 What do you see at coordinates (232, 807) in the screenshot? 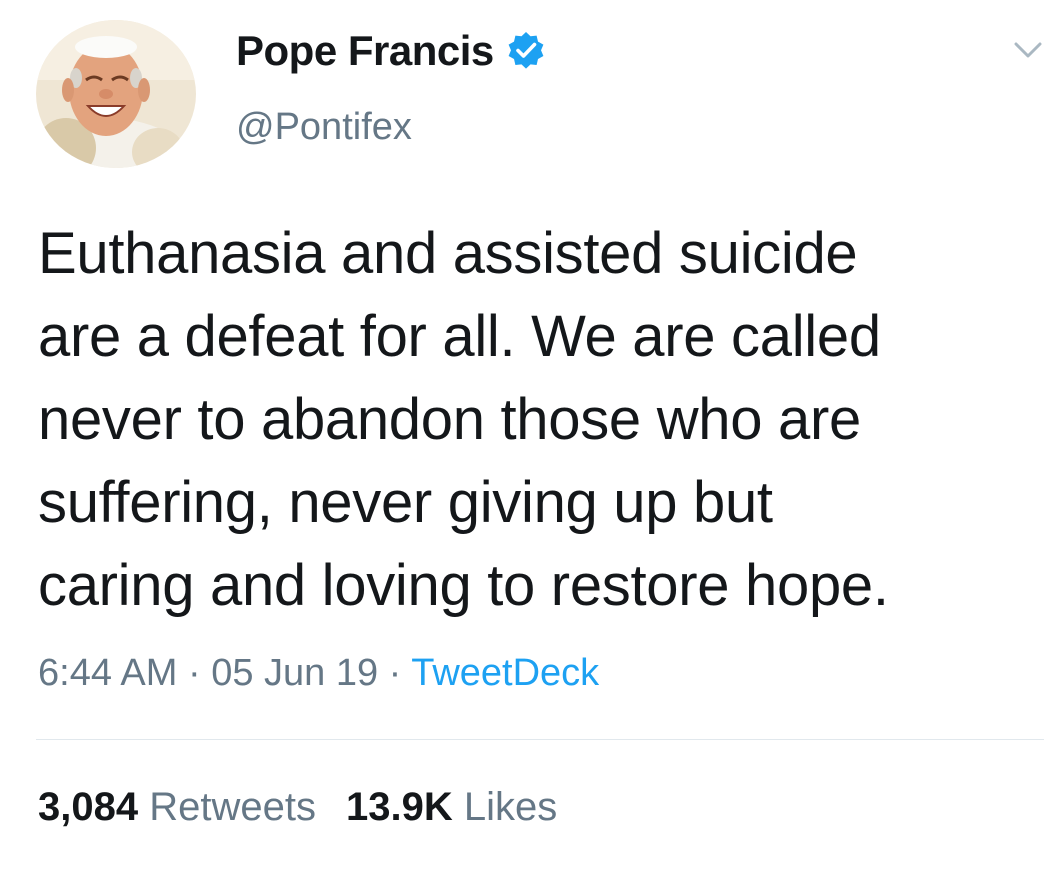
I see `retweets-label: Retweets` at bounding box center [232, 807].